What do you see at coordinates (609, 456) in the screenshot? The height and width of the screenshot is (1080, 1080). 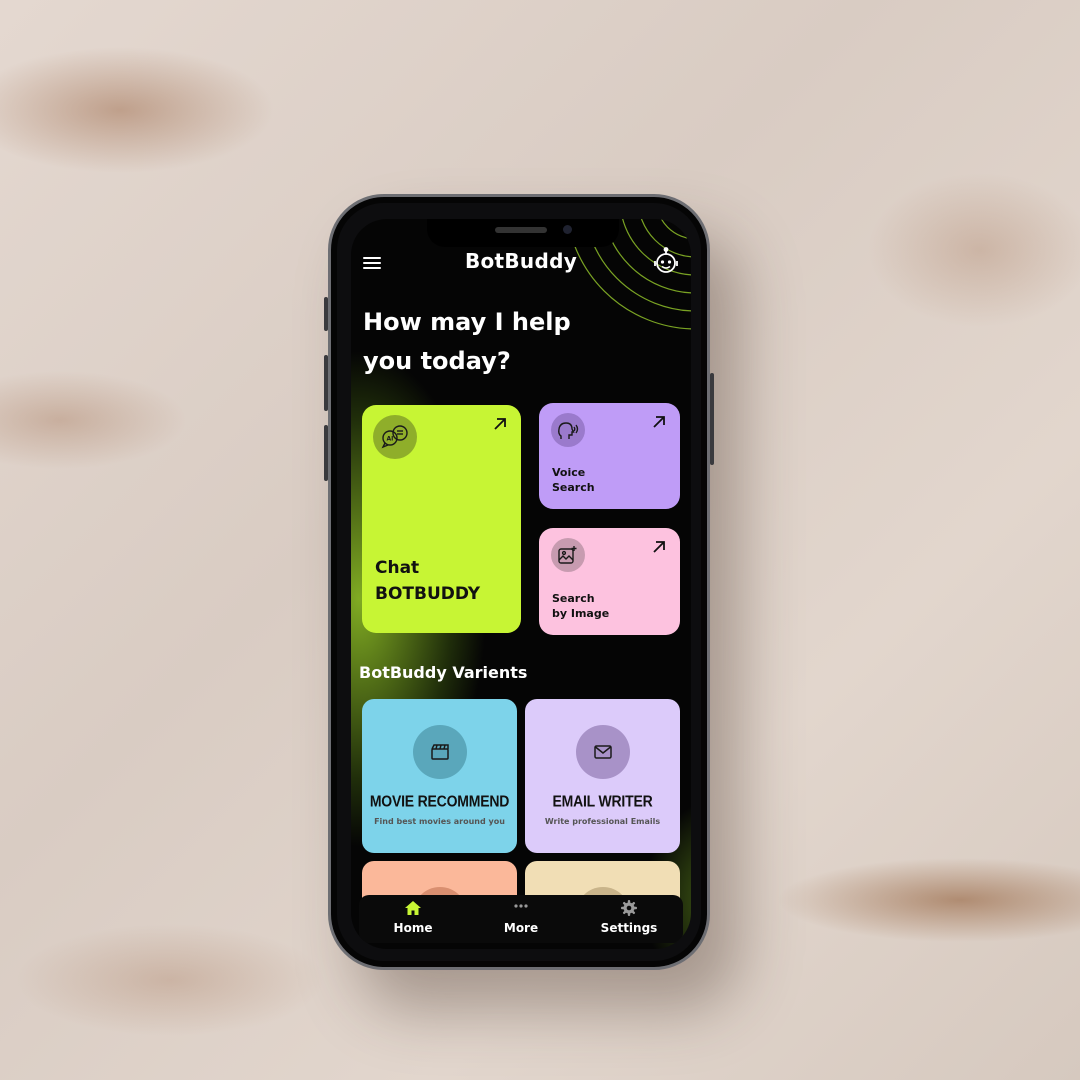 I see `voice-search-card: Voice Search` at bounding box center [609, 456].